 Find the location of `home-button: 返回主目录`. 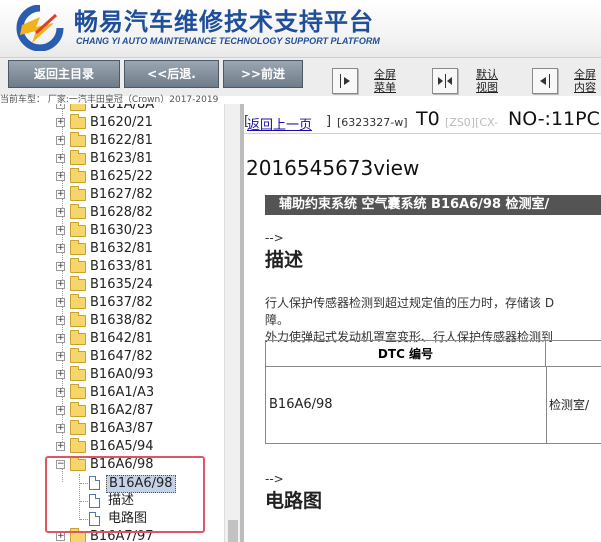

home-button: 返回主目录 is located at coordinates (64, 74).